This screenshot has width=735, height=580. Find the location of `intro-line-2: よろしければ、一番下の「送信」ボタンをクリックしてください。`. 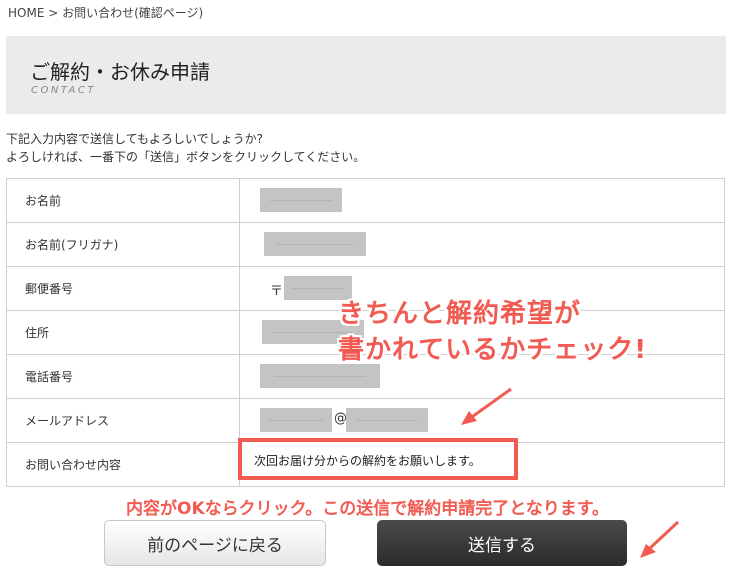

intro-line-2: よろしければ、一番下の「送信」ボタンをクリックしてください。 is located at coordinates (186, 157).